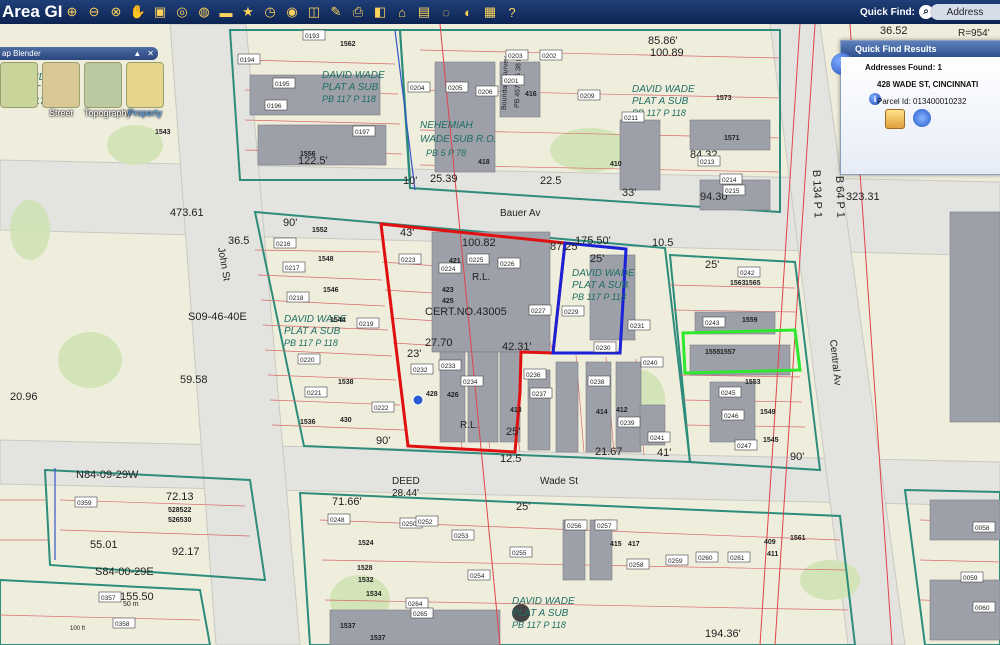 The width and height of the screenshot is (1000, 645). Describe the element at coordinates (593, 241) in the screenshot. I see `dimension-label: 175.50'` at that location.